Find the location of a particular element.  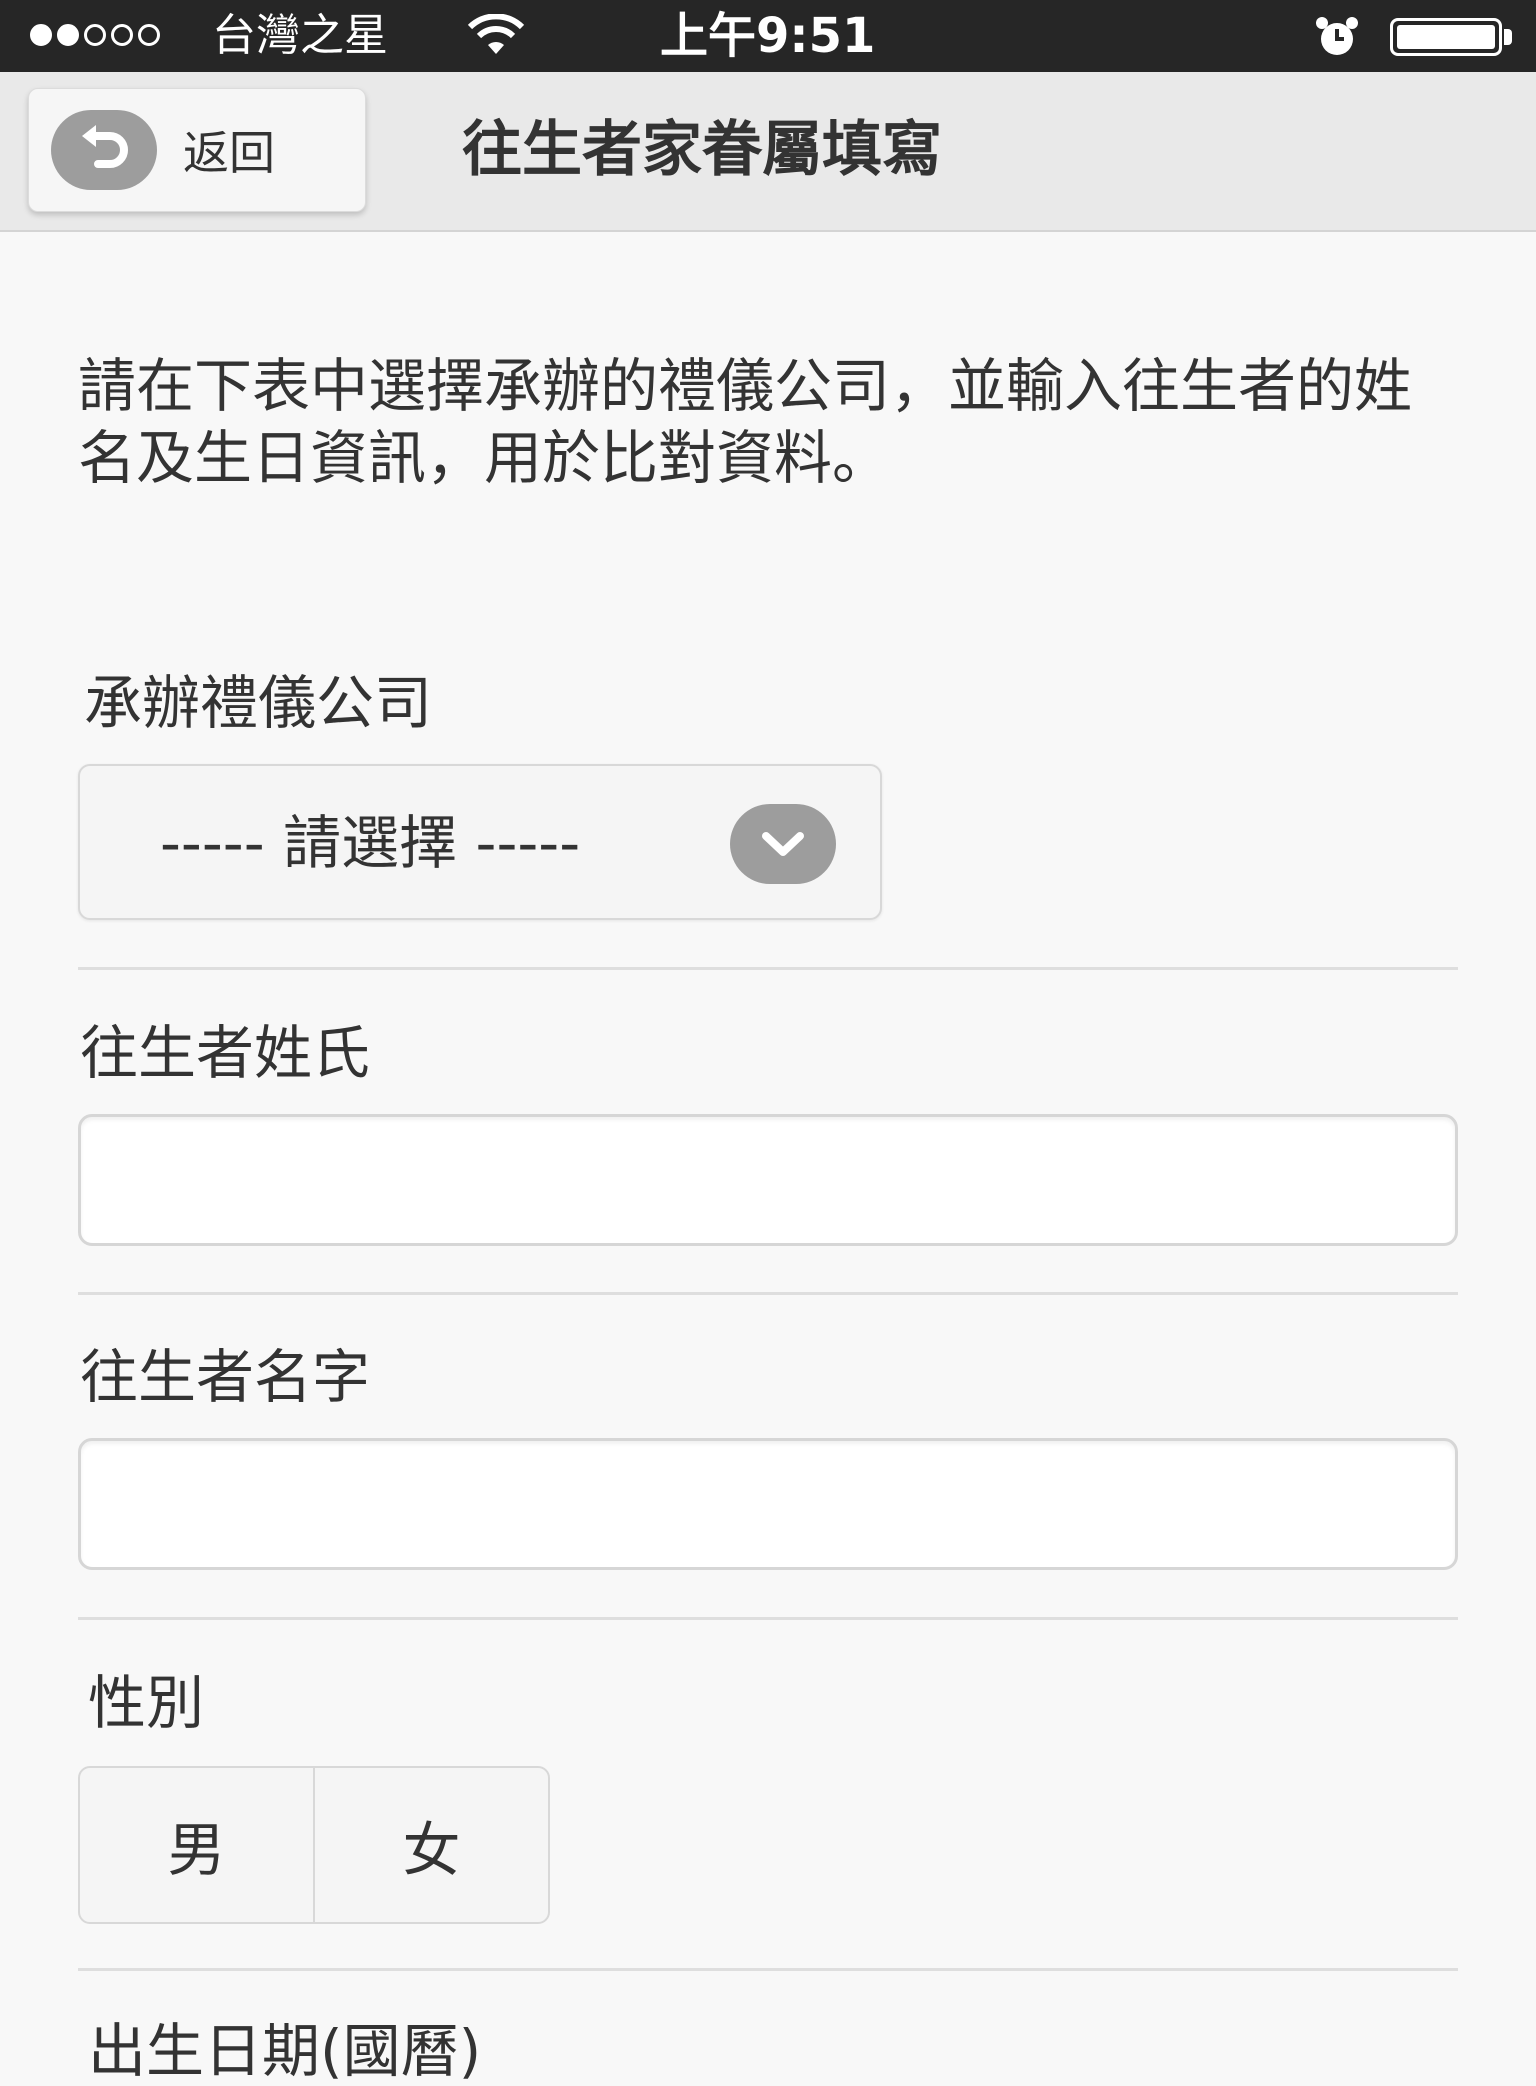

clock: 上午9:51 is located at coordinates (768, 36).